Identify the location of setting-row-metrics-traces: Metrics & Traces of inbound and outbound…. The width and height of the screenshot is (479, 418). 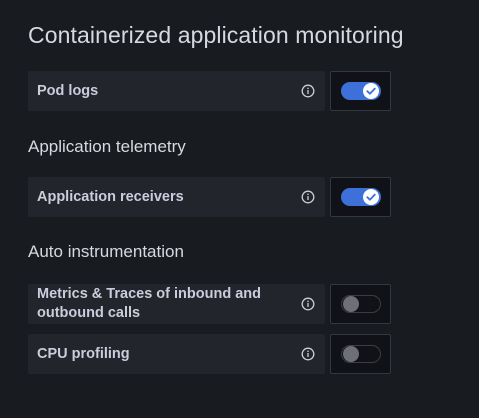
(253, 304).